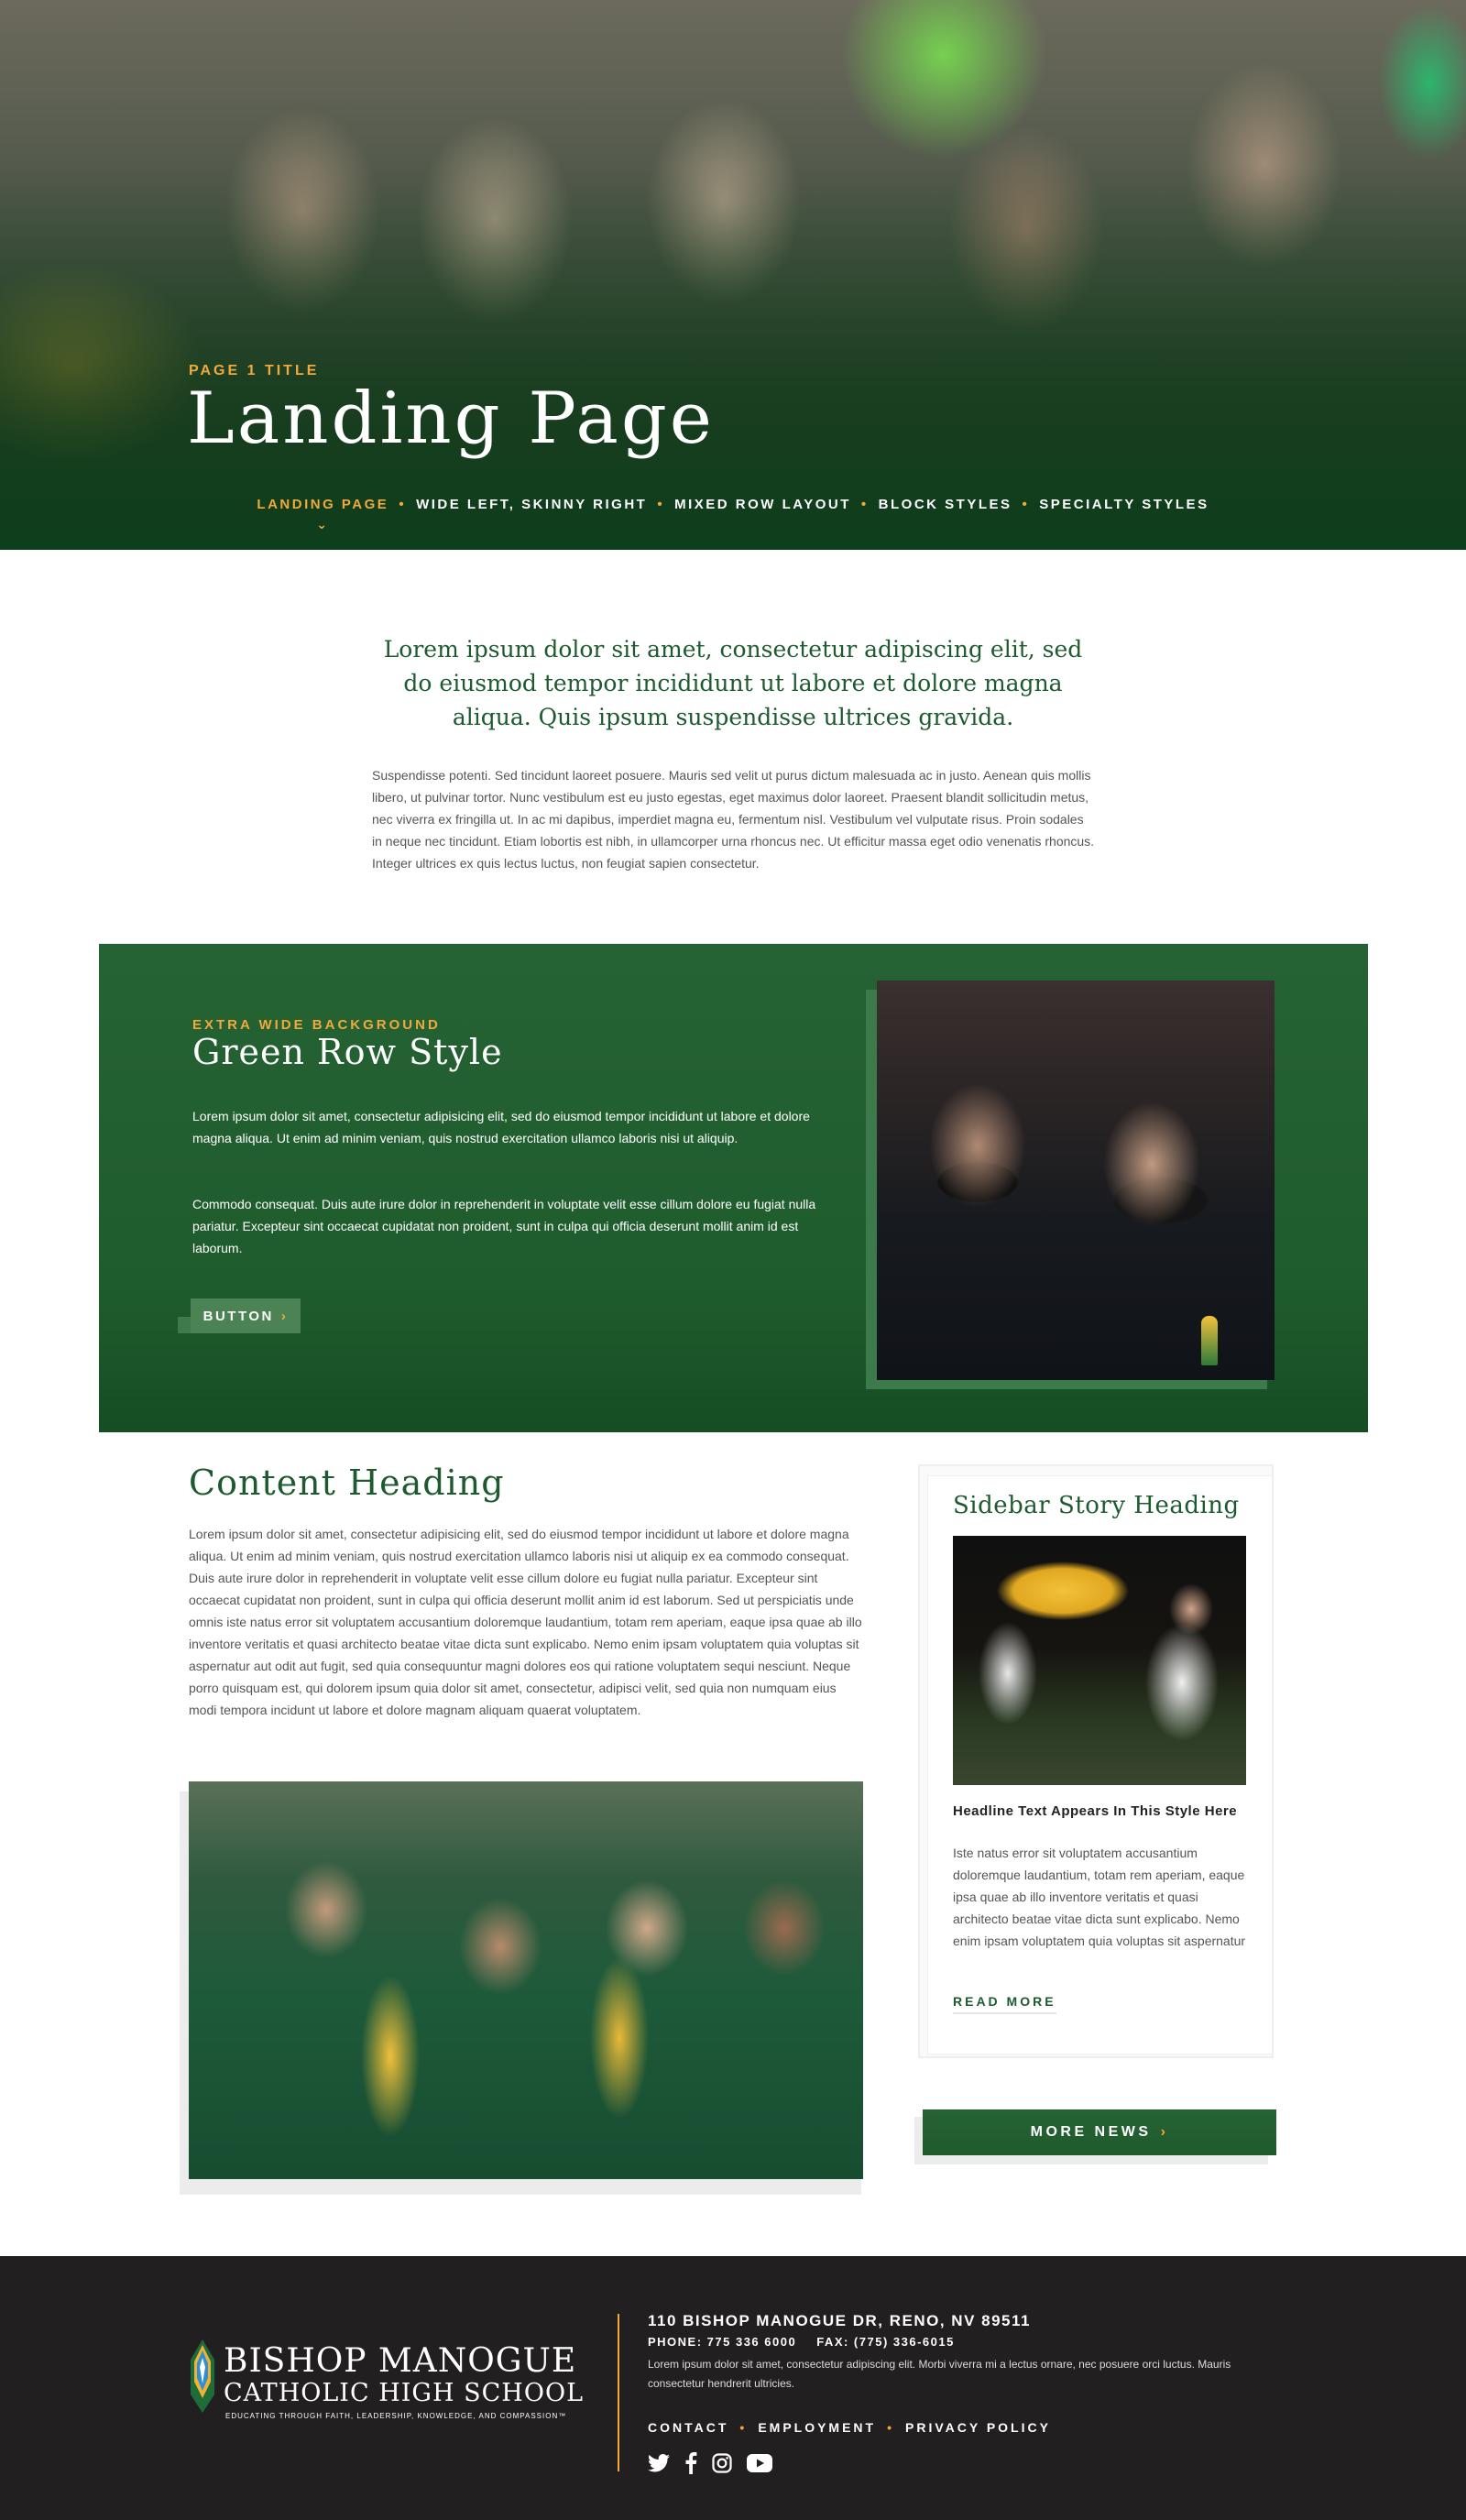 The height and width of the screenshot is (2520, 1466). What do you see at coordinates (659, 2463) in the screenshot?
I see `twitter-icon` at bounding box center [659, 2463].